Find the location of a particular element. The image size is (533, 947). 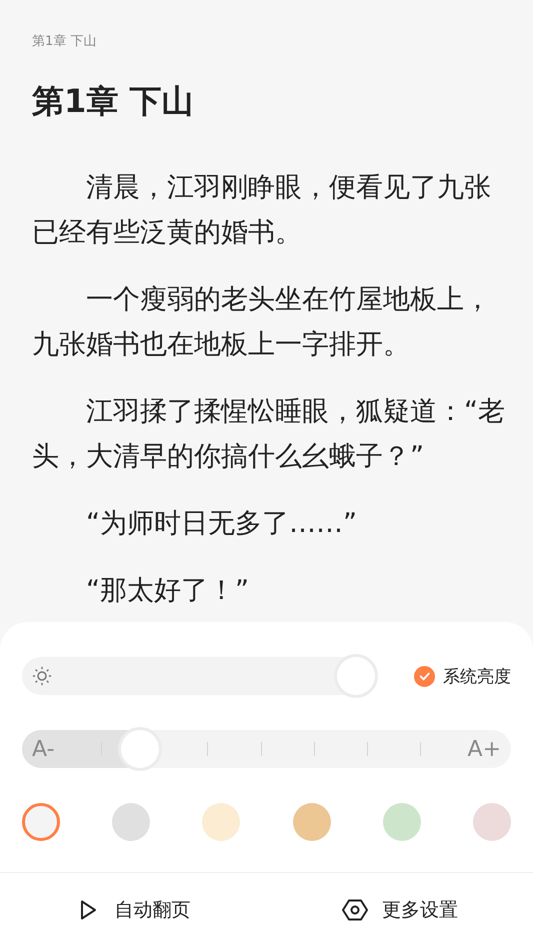

slider-thumb is located at coordinates (140, 749).